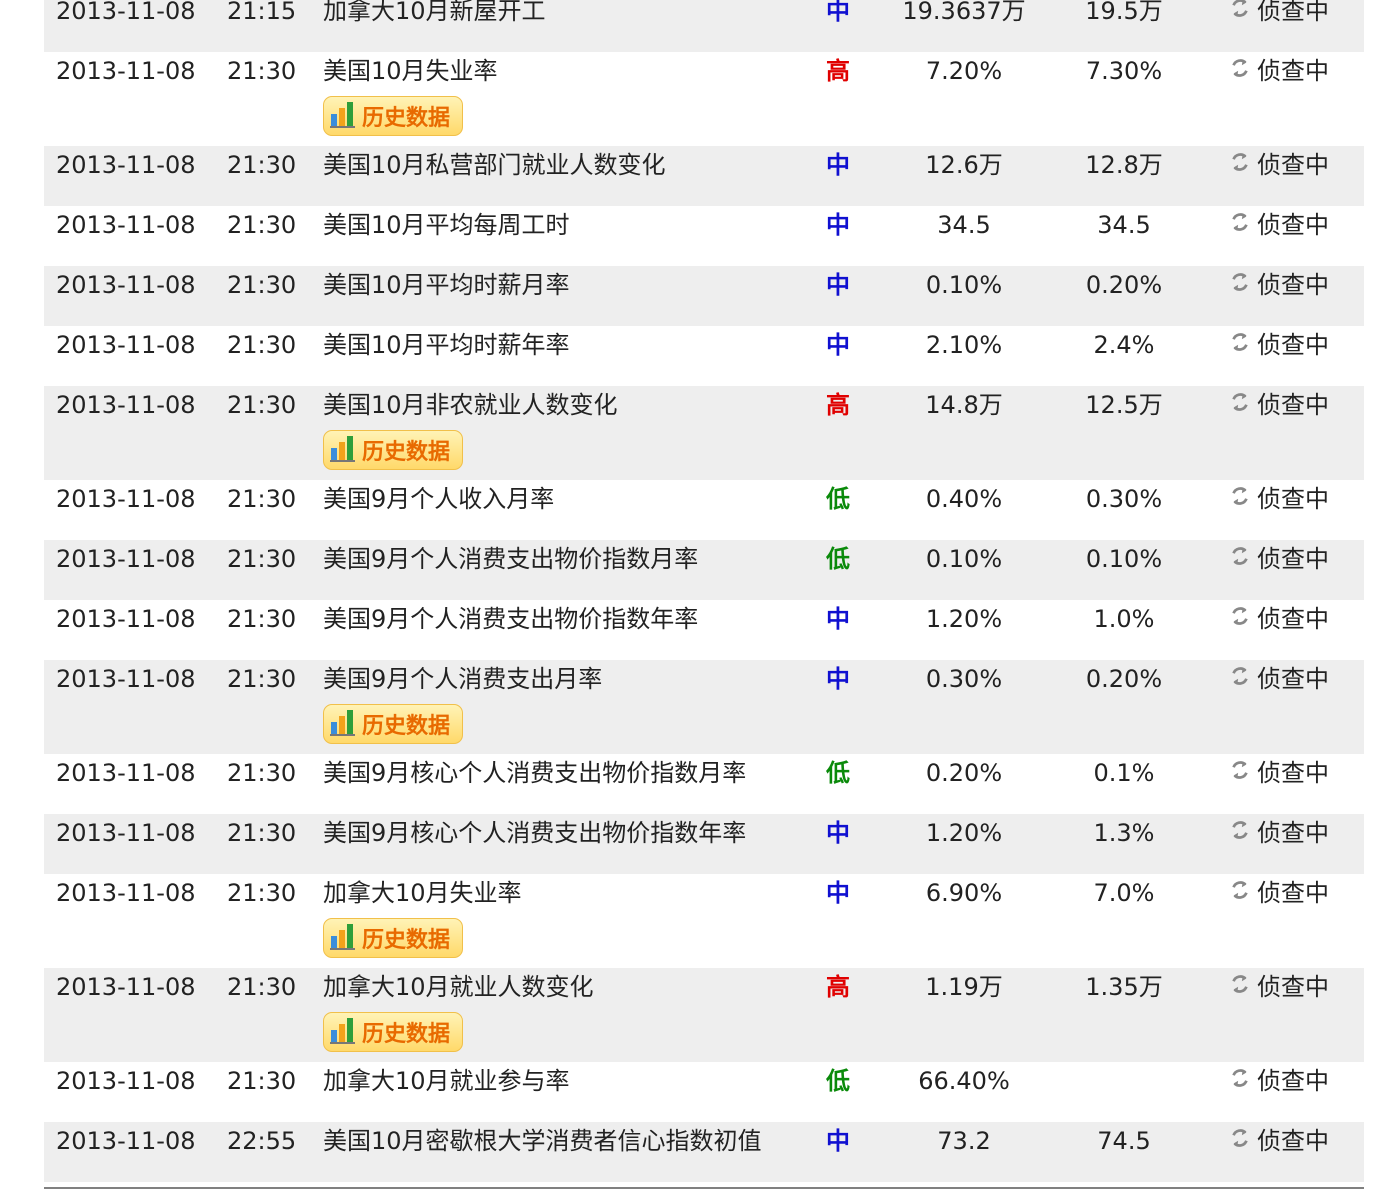  What do you see at coordinates (964, 499) in the screenshot?
I see `previous-value: 0.40%` at bounding box center [964, 499].